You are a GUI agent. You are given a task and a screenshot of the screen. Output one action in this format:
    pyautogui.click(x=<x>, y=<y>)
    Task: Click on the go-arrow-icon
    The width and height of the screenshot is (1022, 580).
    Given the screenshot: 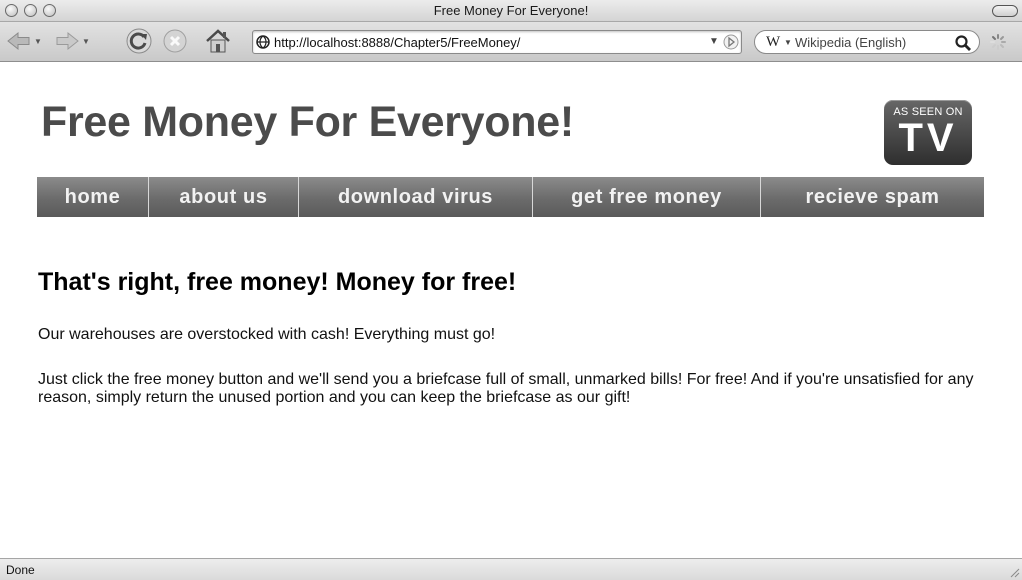 What is the action you would take?
    pyautogui.click(x=731, y=42)
    